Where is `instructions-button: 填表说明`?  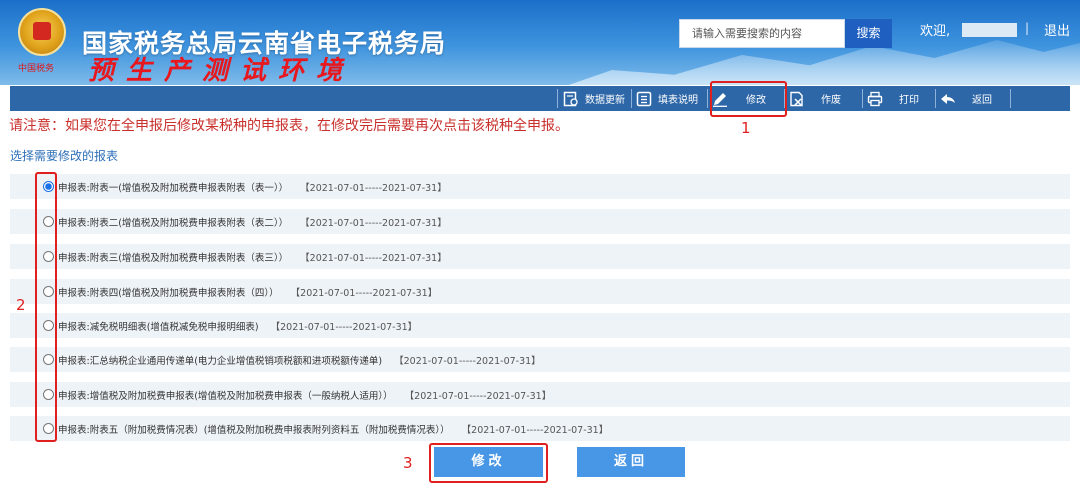 instructions-button: 填表说明 is located at coordinates (667, 98).